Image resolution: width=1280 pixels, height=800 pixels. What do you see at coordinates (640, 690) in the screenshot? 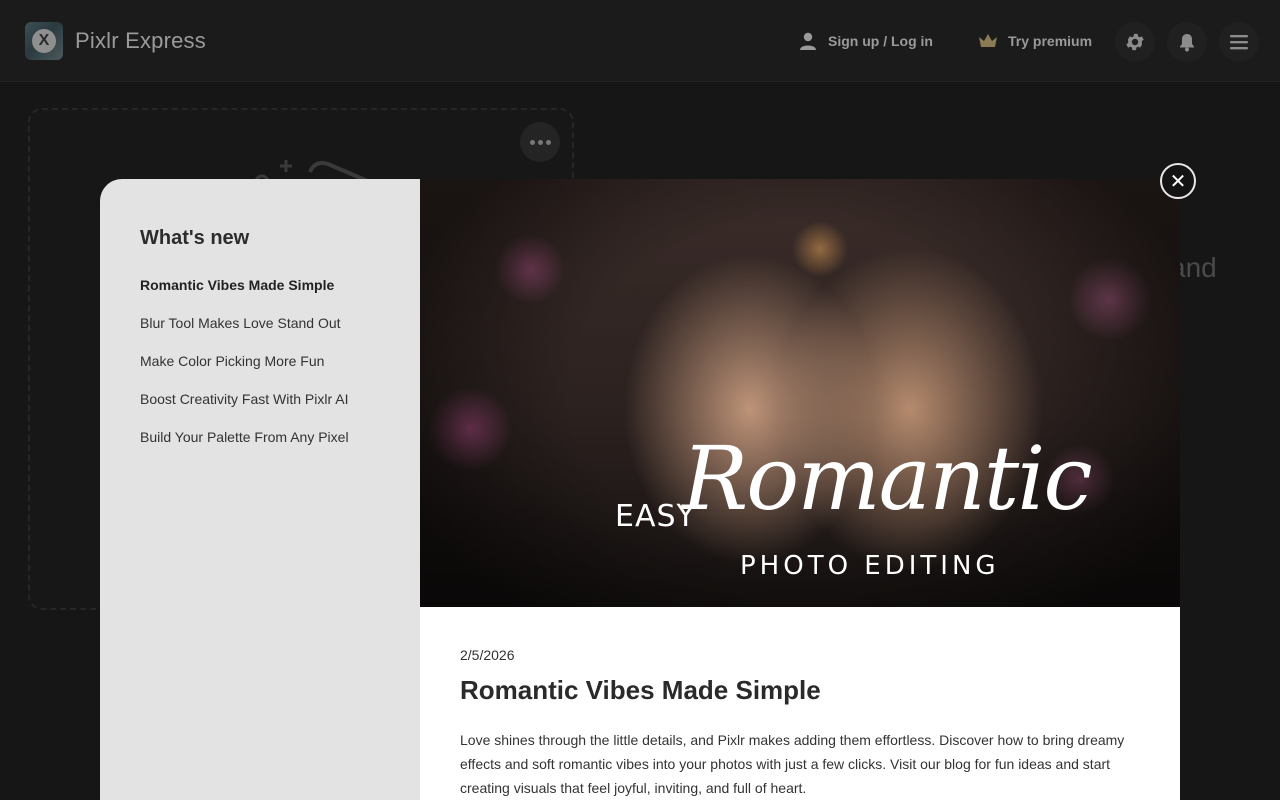
I see `article-title: Romantic Vibes Made Simple` at bounding box center [640, 690].